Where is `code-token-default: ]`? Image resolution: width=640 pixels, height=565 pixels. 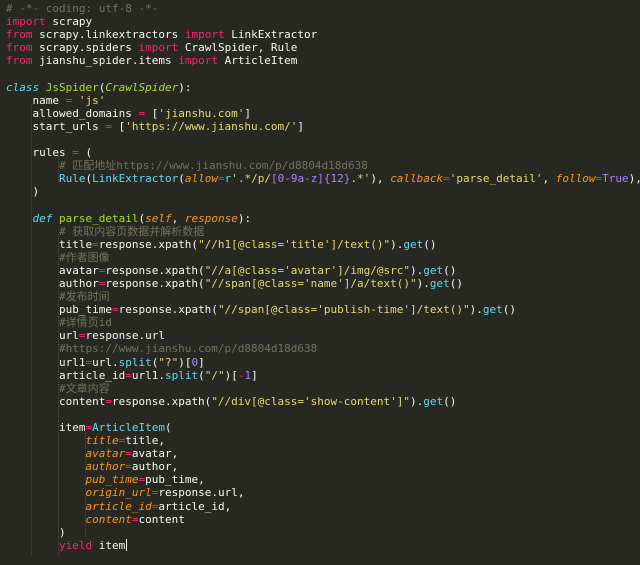
code-token-default: ] is located at coordinates (248, 113).